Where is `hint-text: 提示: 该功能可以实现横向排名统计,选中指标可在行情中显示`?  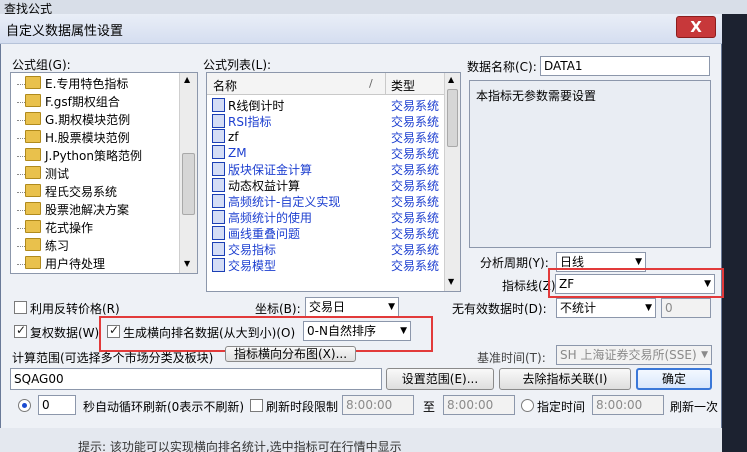
hint-text: 提示: 该功能可以实现横向排名统计,选中指标可在行情中显示 is located at coordinates (240, 446).